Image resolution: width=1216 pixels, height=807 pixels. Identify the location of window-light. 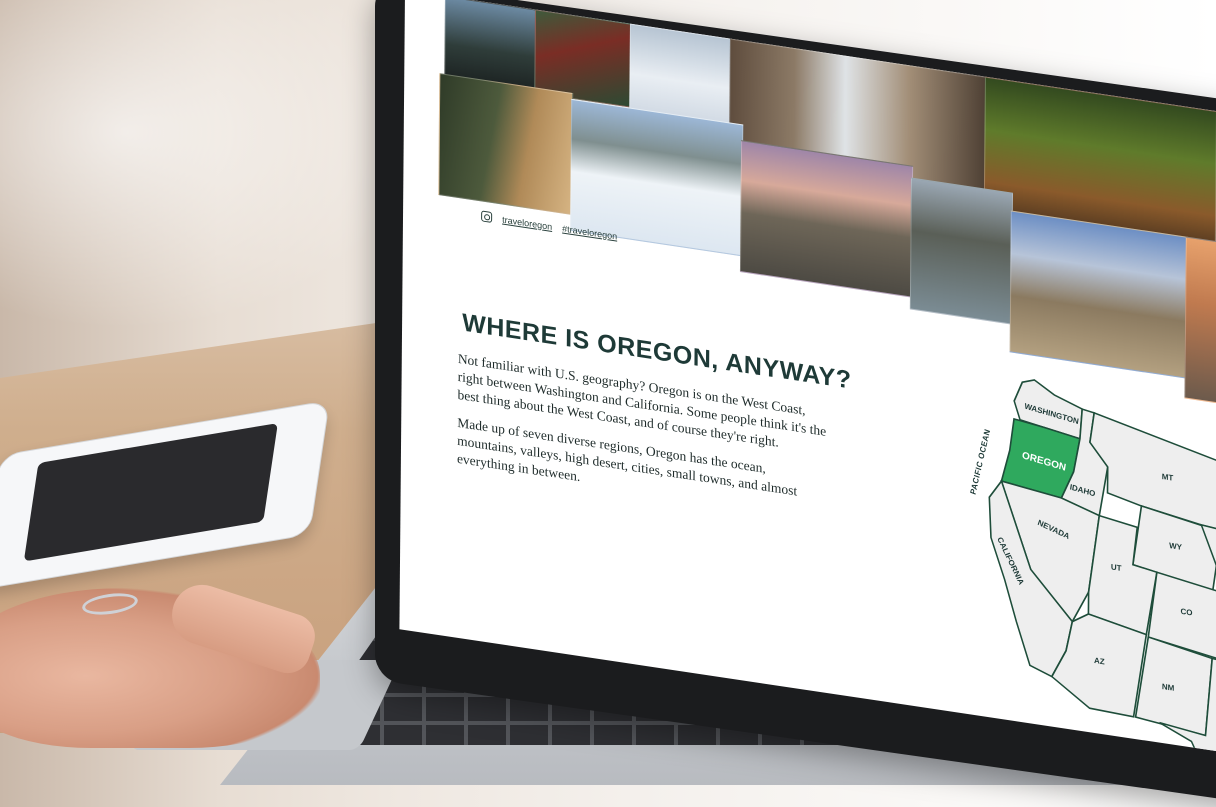
(210, 165).